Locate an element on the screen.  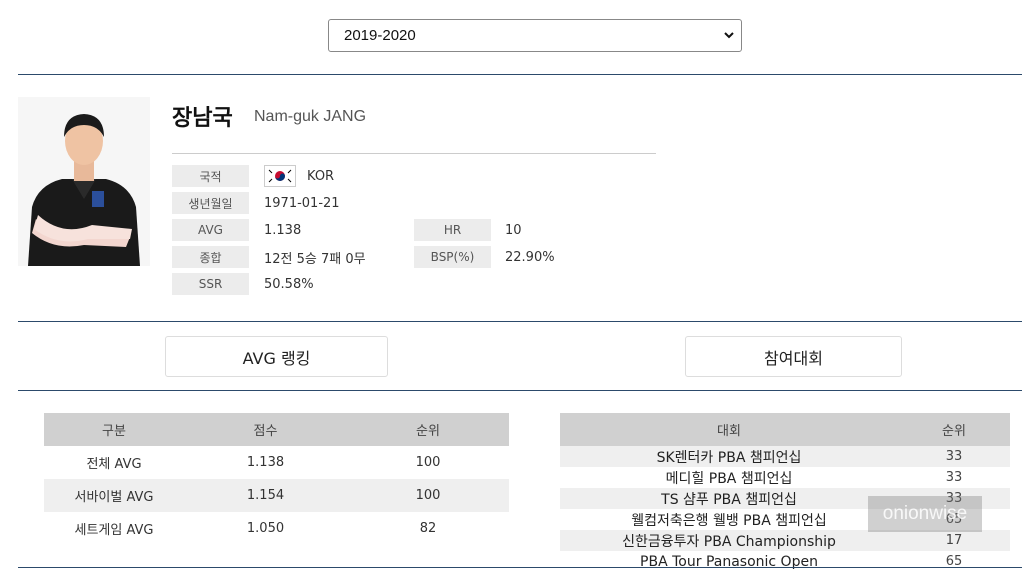
ssr-value: 50.58% is located at coordinates (289, 284).